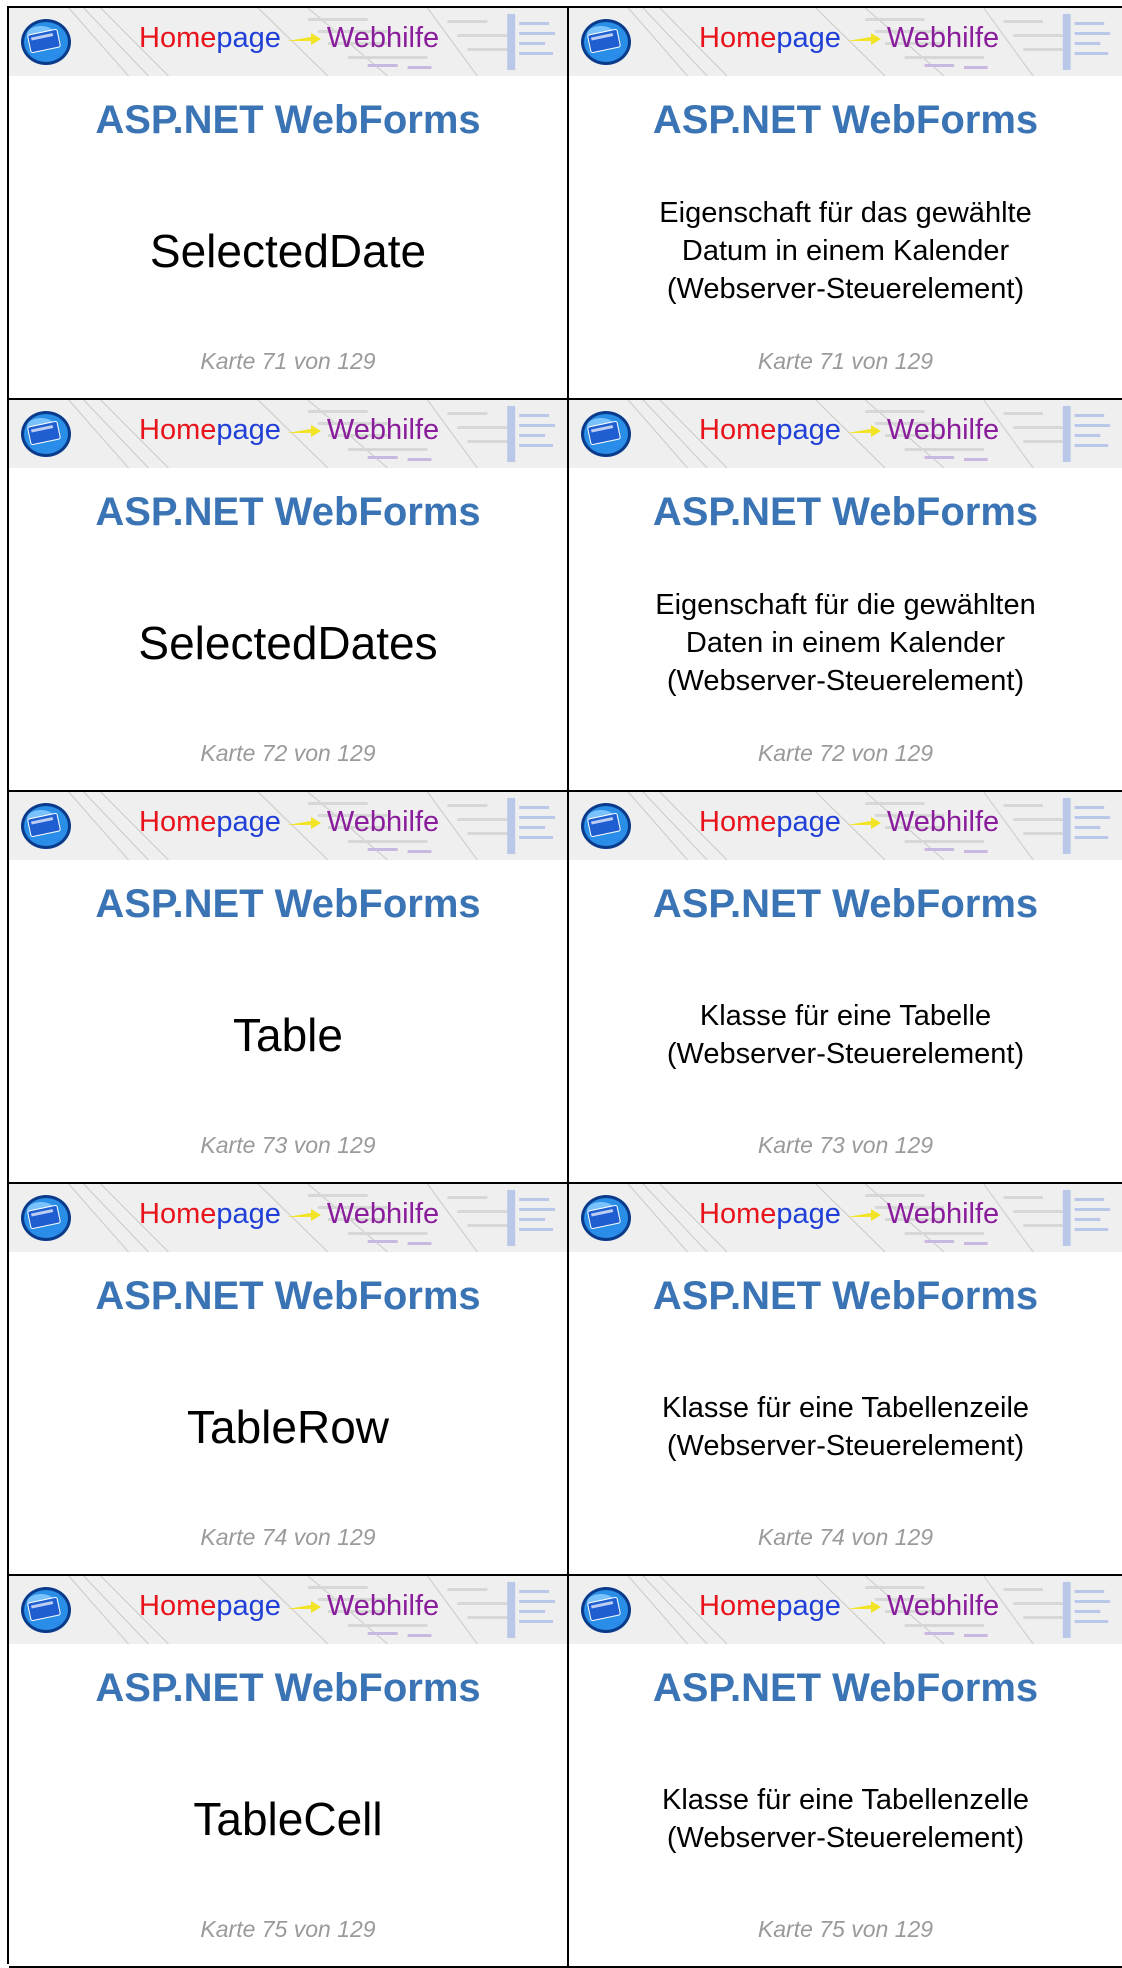 The image size is (1122, 1968). Describe the element at coordinates (288, 1145) in the screenshot. I see `card-counter: Karte 73 von 129` at that location.